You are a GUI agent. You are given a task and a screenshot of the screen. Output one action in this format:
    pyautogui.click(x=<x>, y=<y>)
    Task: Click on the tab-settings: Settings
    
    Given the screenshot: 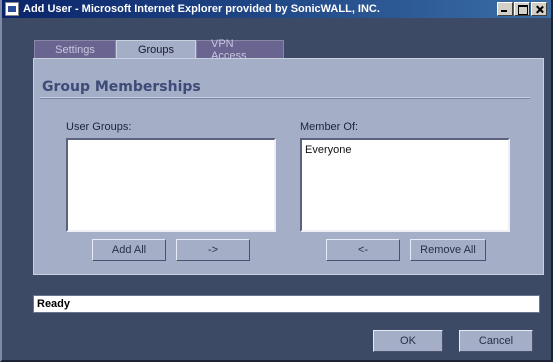 What is the action you would take?
    pyautogui.click(x=75, y=49)
    